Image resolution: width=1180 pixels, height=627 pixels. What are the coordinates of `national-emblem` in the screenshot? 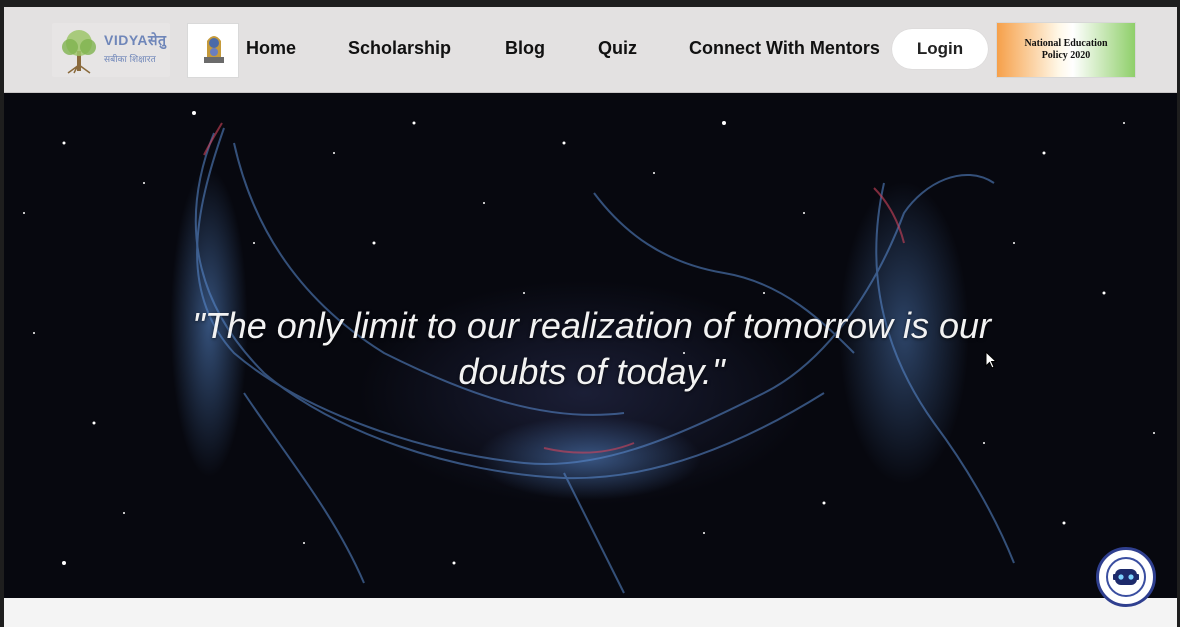 It's located at (213, 50).